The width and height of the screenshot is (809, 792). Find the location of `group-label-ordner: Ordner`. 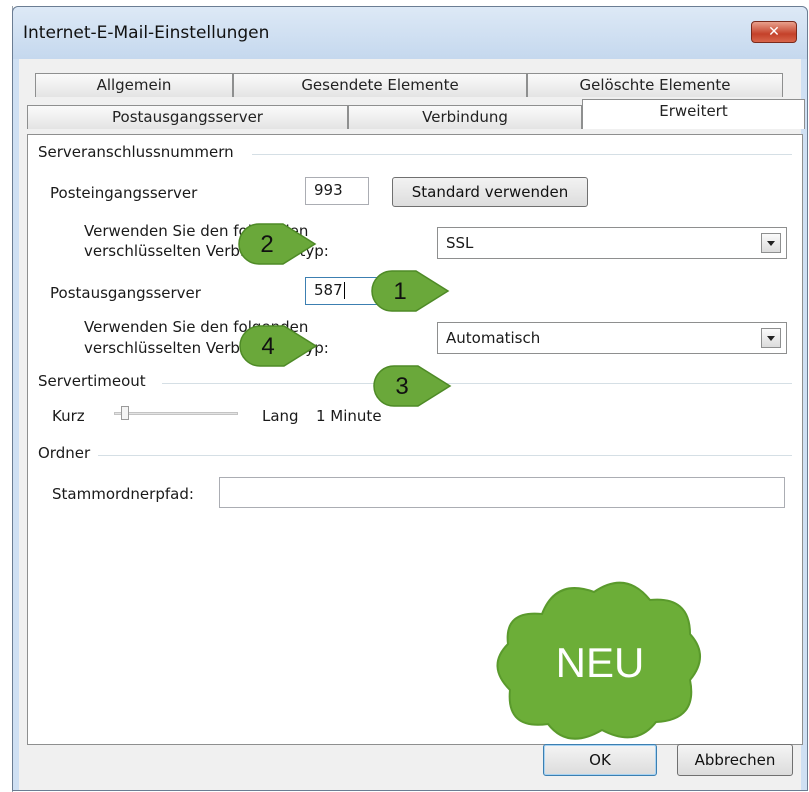

group-label-ordner: Ordner is located at coordinates (64, 453).